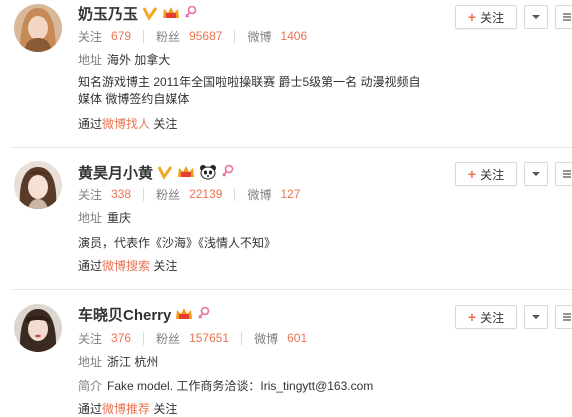 The image size is (572, 417). Describe the element at coordinates (274, 194) in the screenshot. I see `weibo-stat: 微博 127` at that location.